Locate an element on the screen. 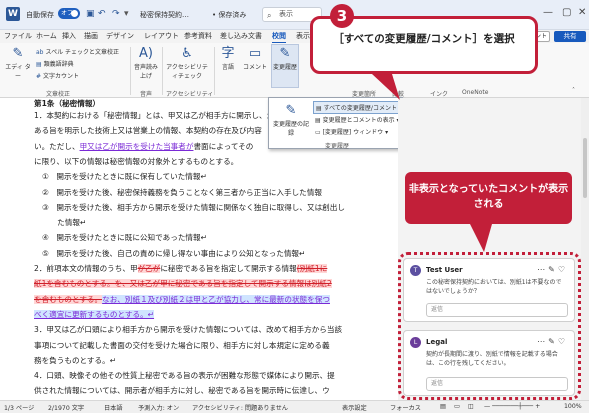 The height and width of the screenshot is (413, 589). word-count: 2/1970 文字 is located at coordinates (66, 407).